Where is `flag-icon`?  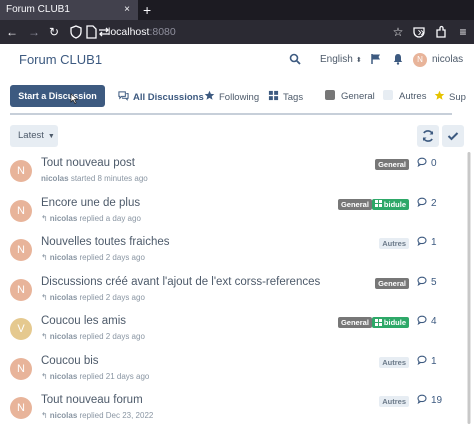
flag-icon is located at coordinates (376, 59).